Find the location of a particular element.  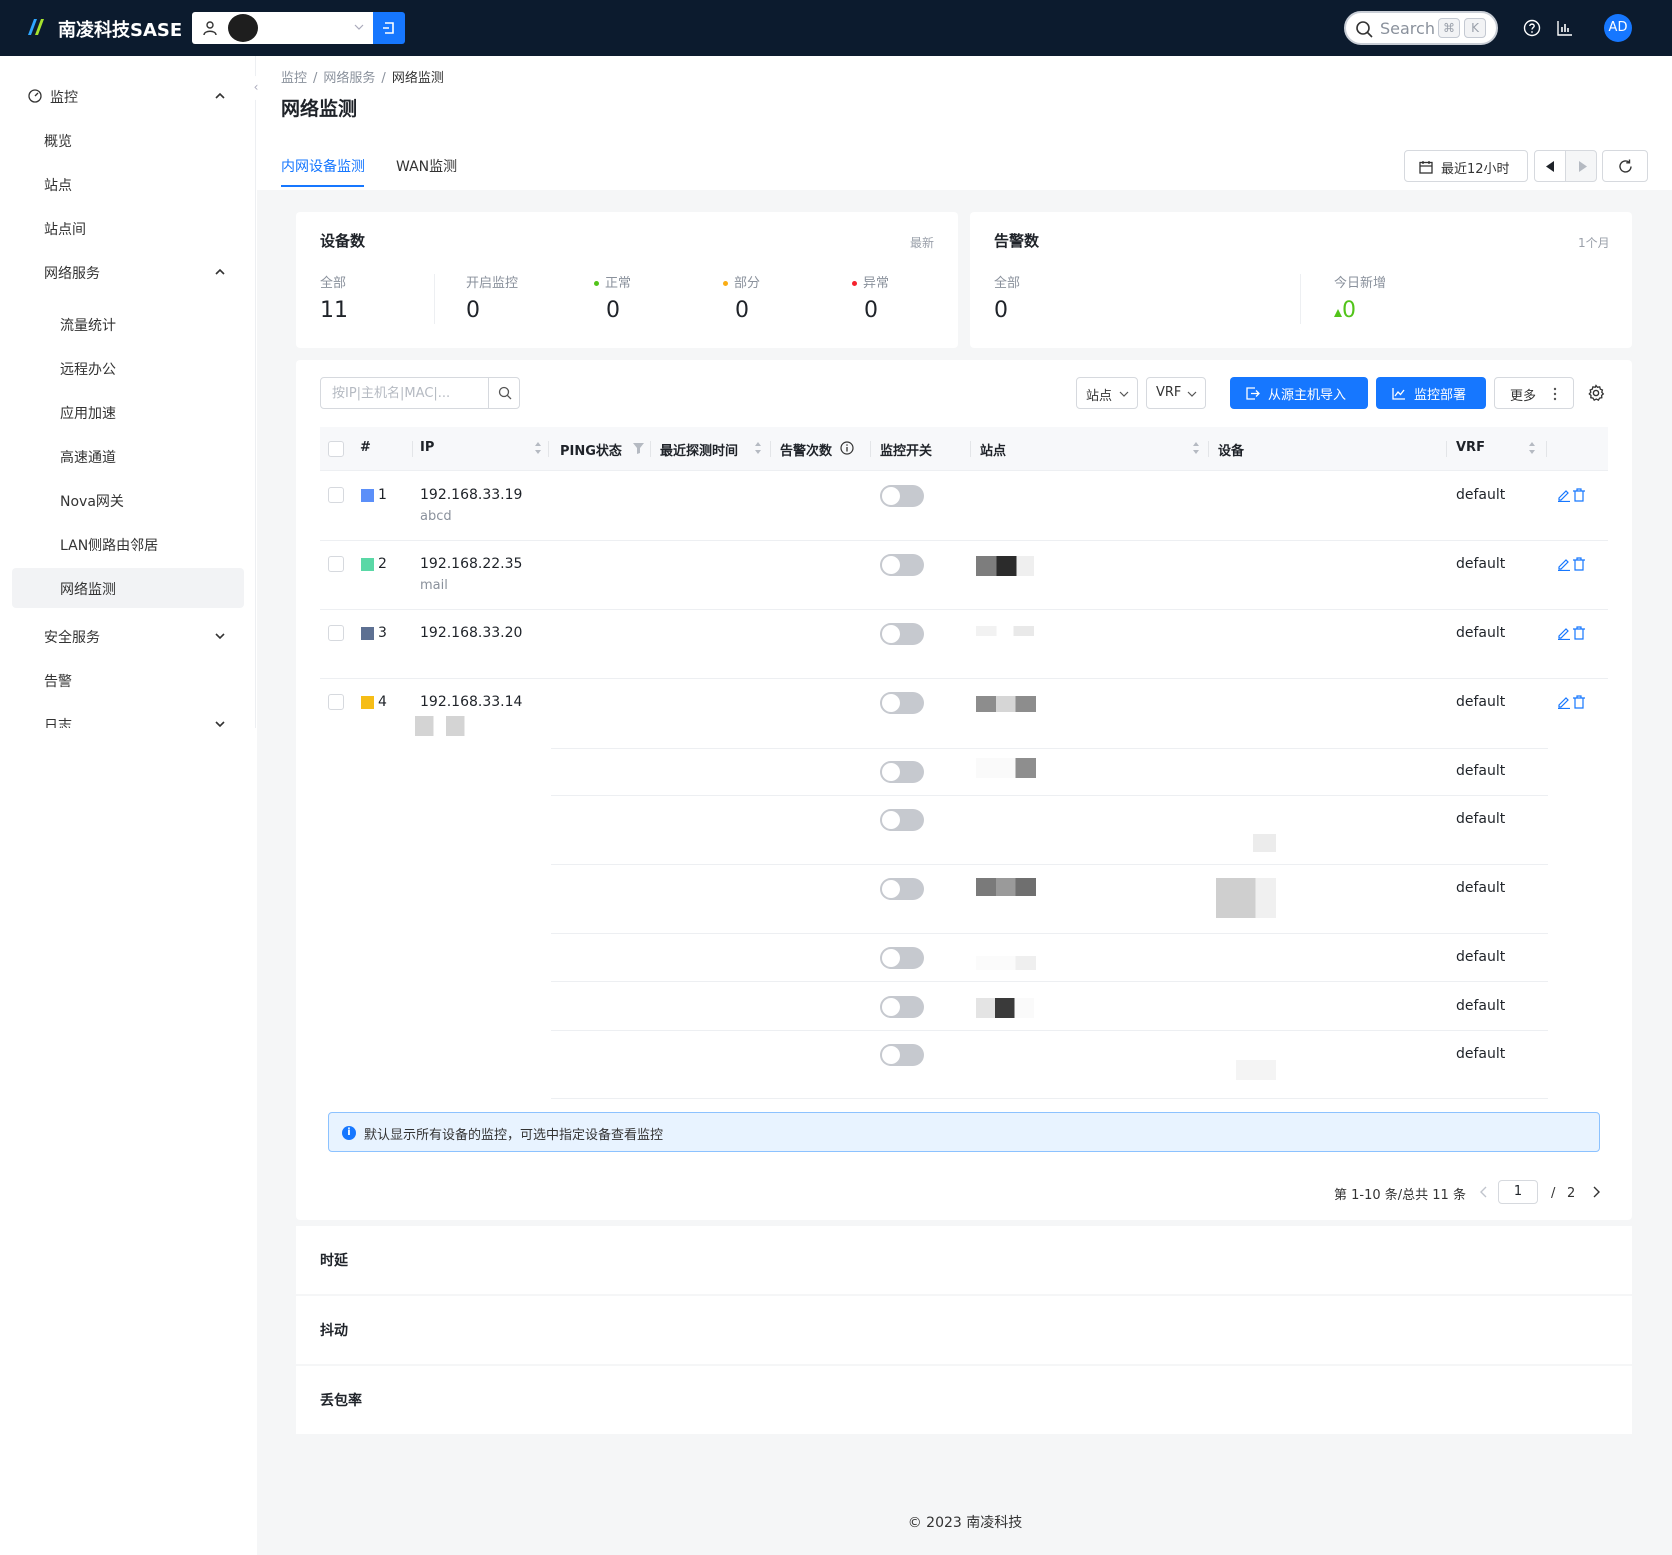

tab-lan-device-monitoring: 内网设备监测 is located at coordinates (323, 166).